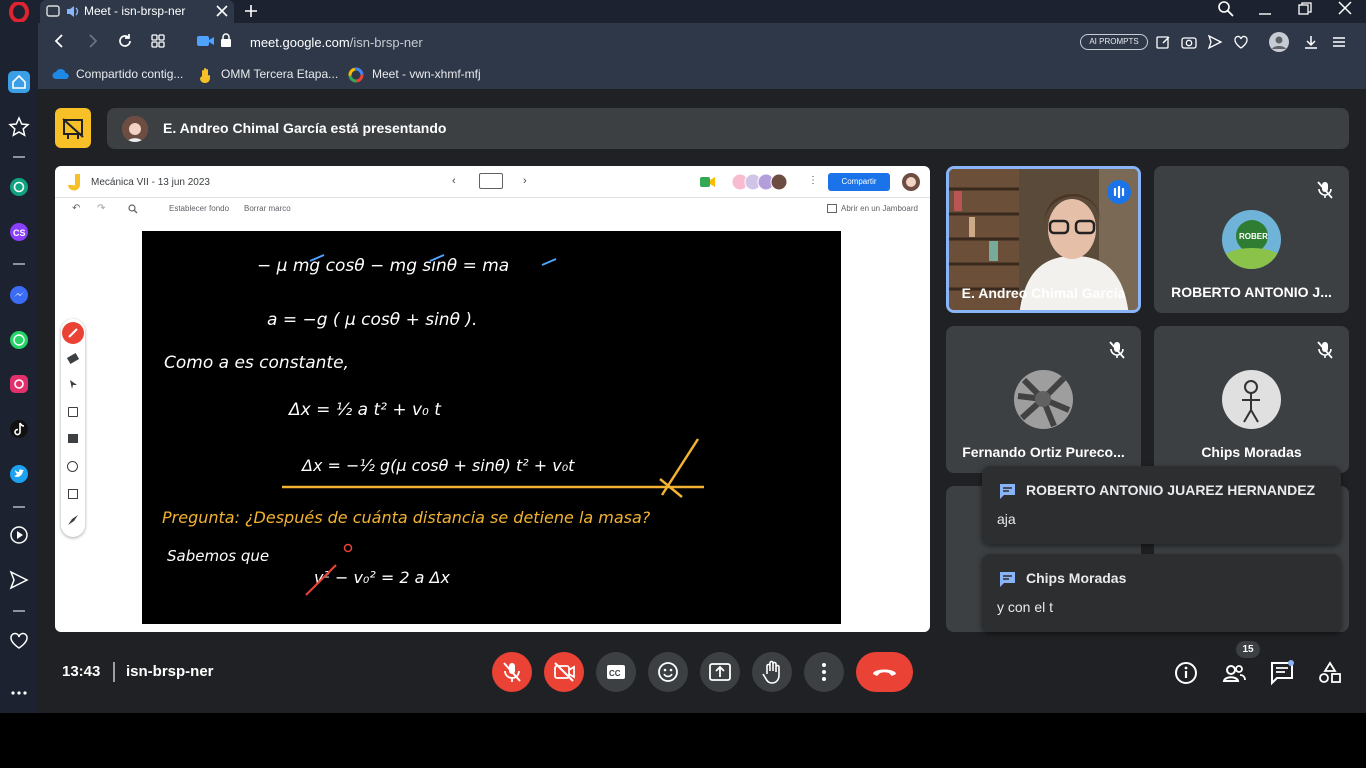  Describe the element at coordinates (1161, 593) in the screenshot. I see `chat-notification: Chips Moradas y con el t` at that location.